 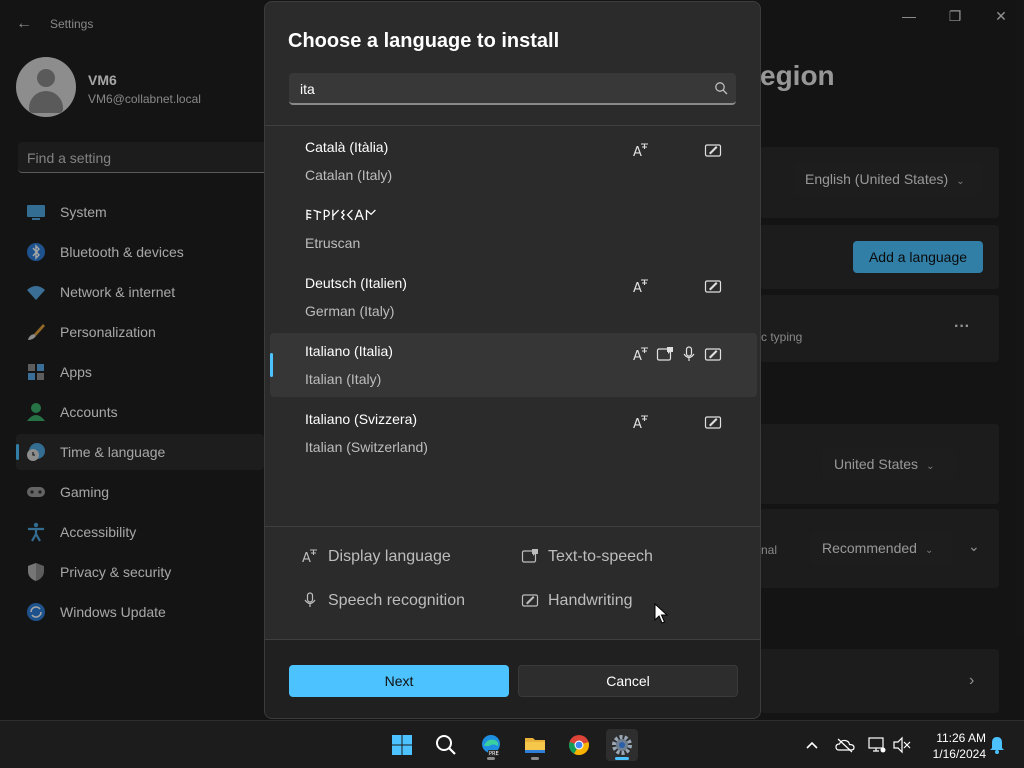 I want to click on clock-time: 11:26 AM, so click(x=961, y=738).